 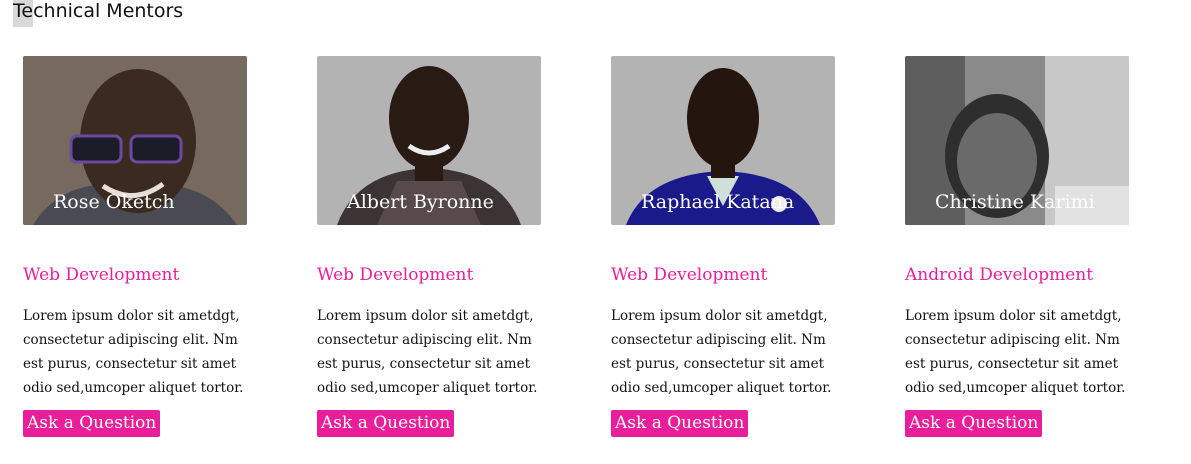 I want to click on mentor-area: Android Development, so click(x=999, y=275).